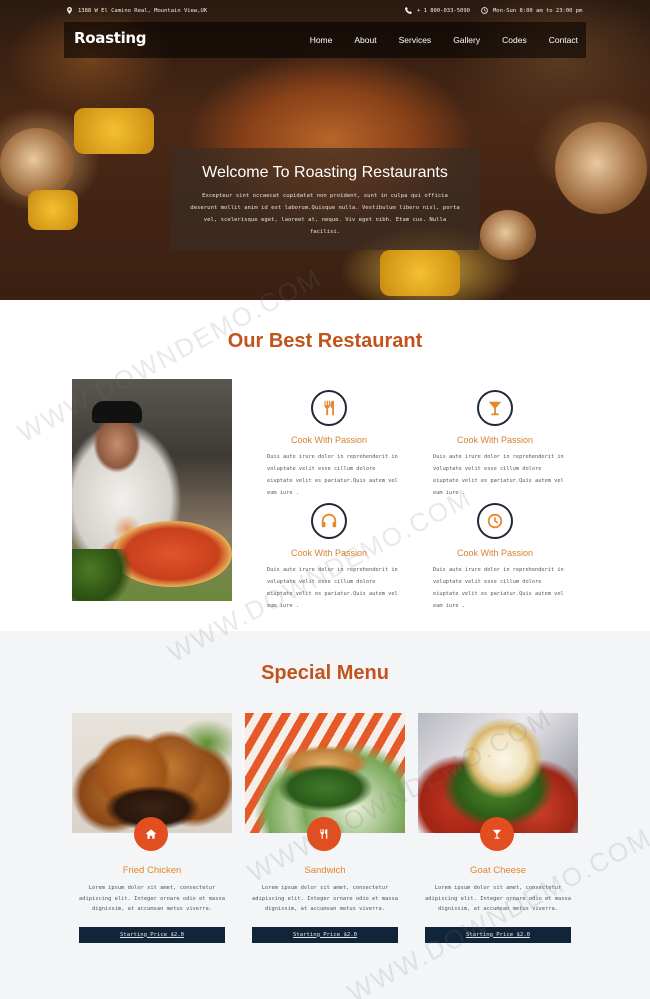  Describe the element at coordinates (415, 40) in the screenshot. I see `nav-services: Services` at that location.